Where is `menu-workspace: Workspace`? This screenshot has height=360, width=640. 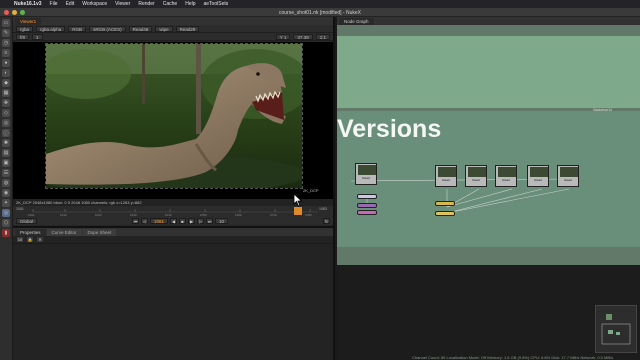
menu-workspace: Workspace is located at coordinates (94, 4).